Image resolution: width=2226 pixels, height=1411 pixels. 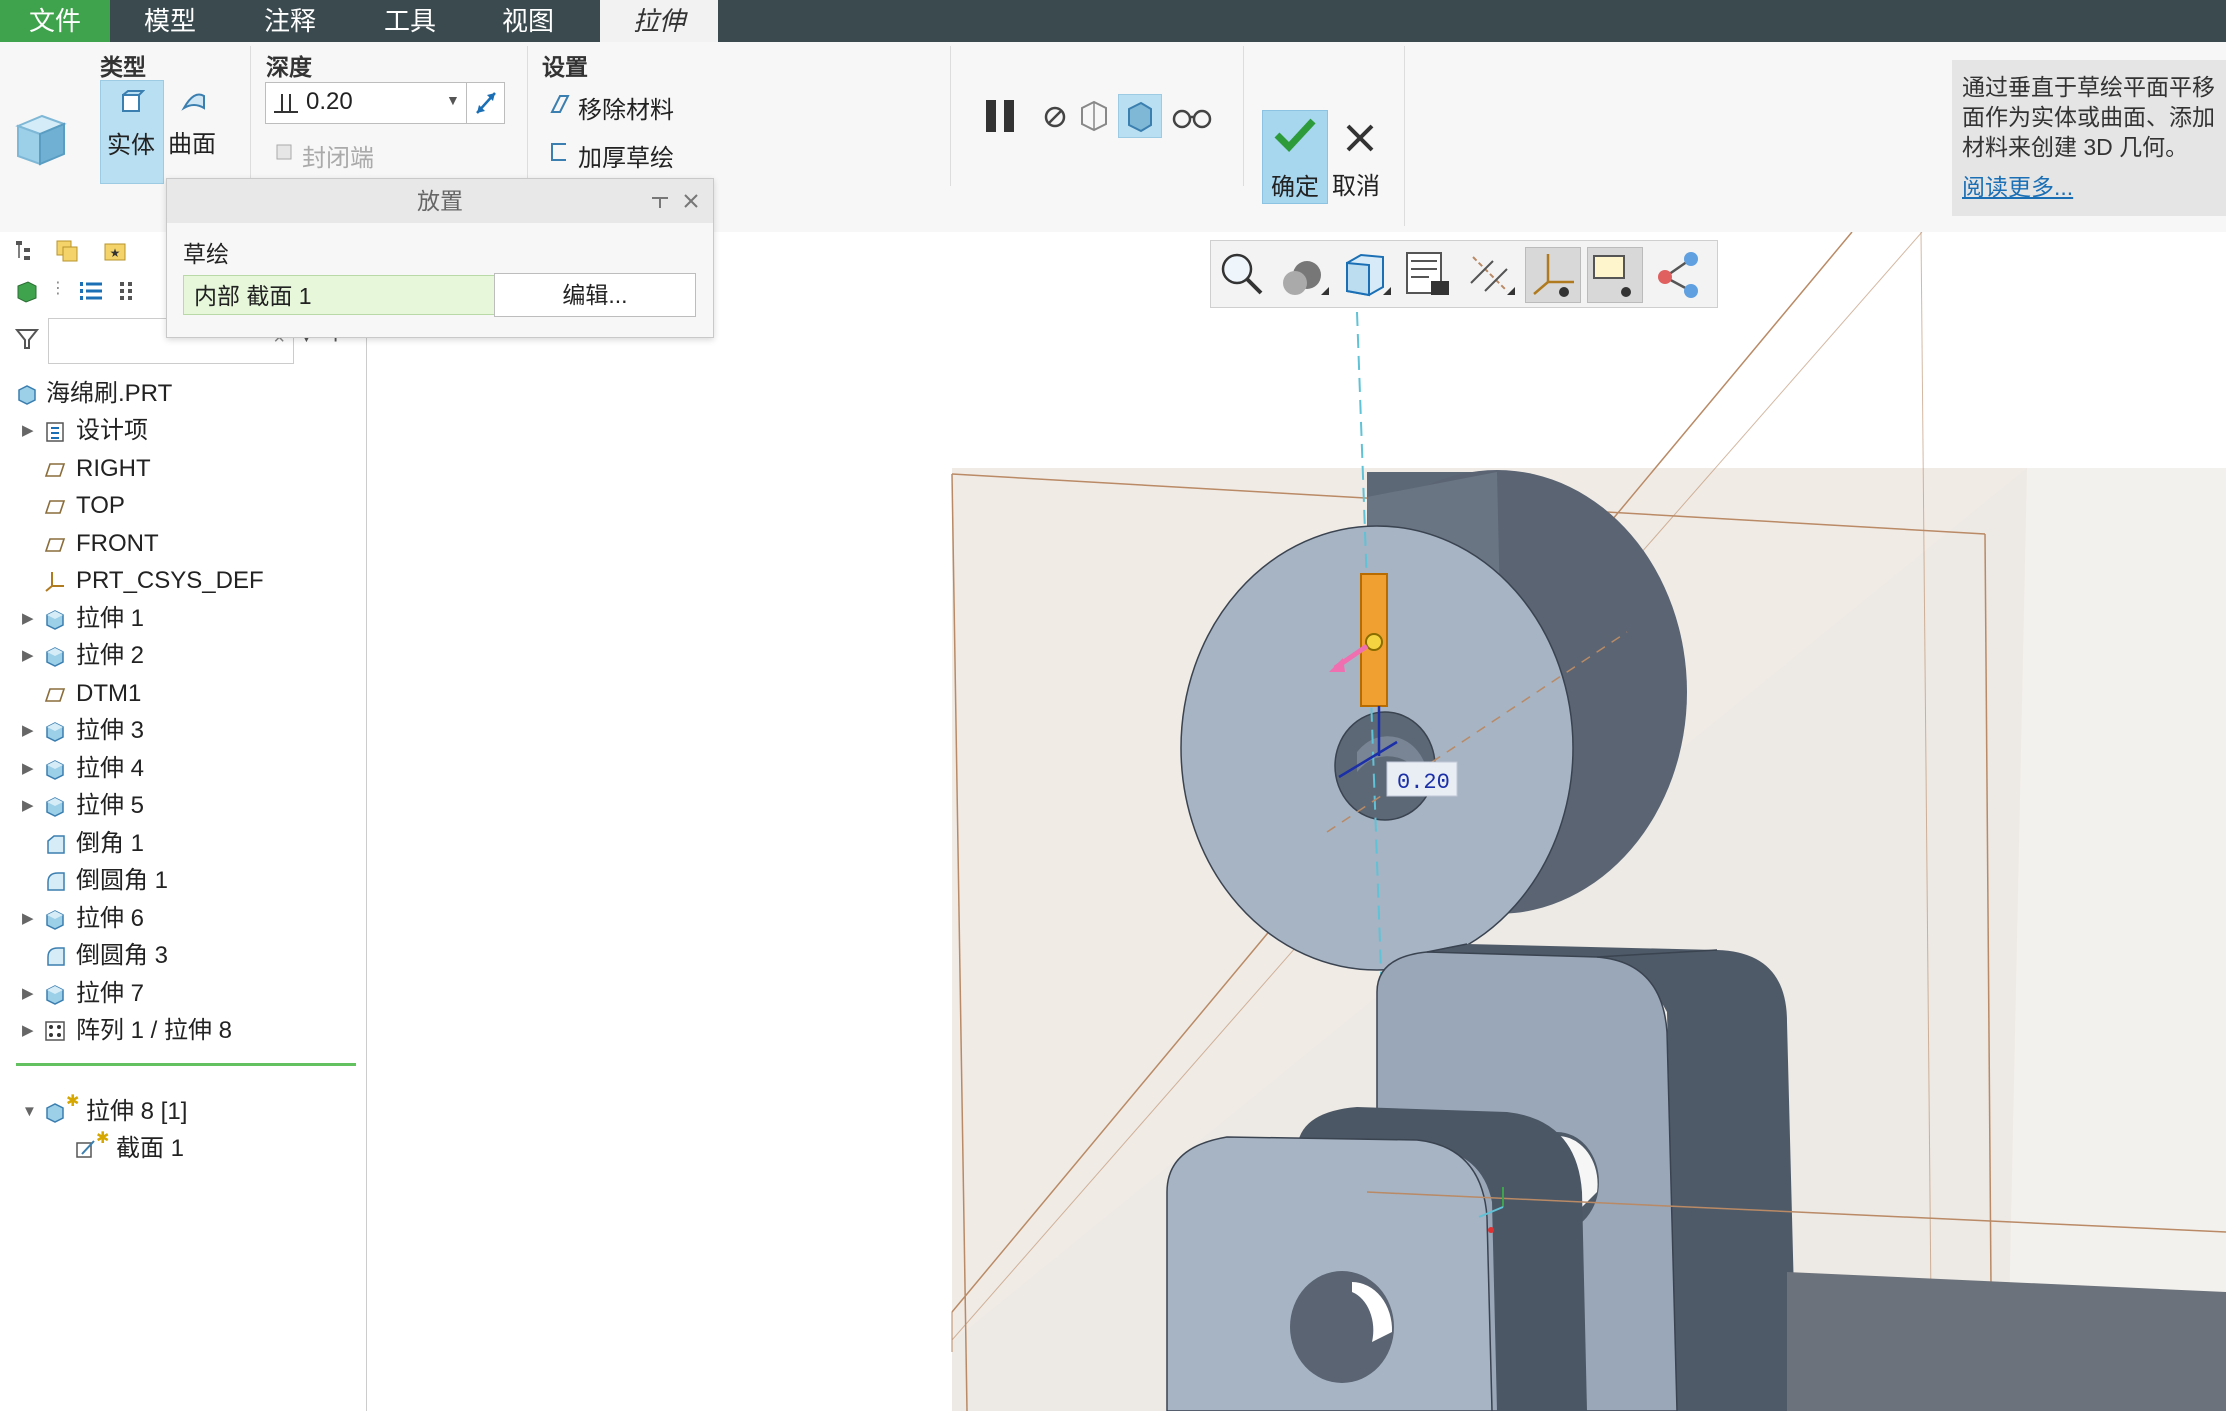 I want to click on thicken-sketch-toggle: 加厚草绘, so click(x=623, y=154).